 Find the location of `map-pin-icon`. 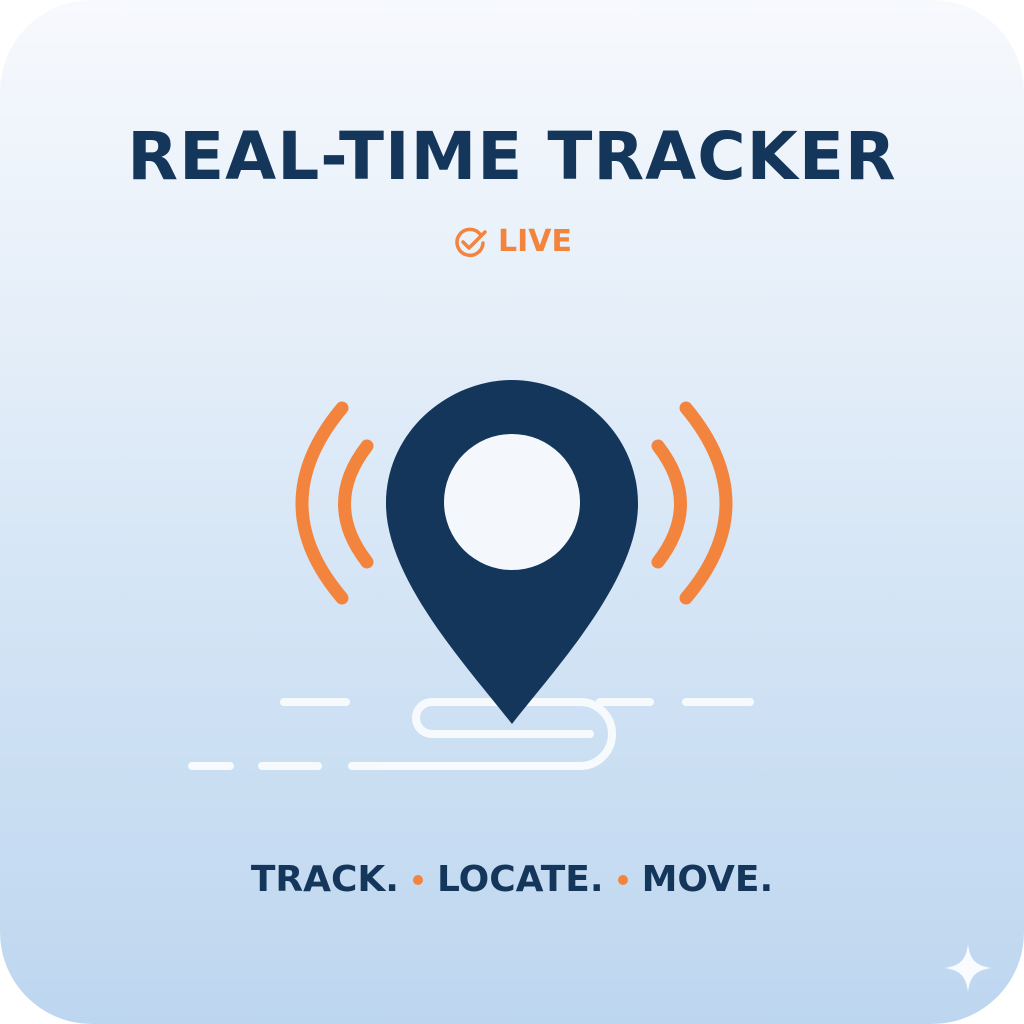

map-pin-icon is located at coordinates (512, 552).